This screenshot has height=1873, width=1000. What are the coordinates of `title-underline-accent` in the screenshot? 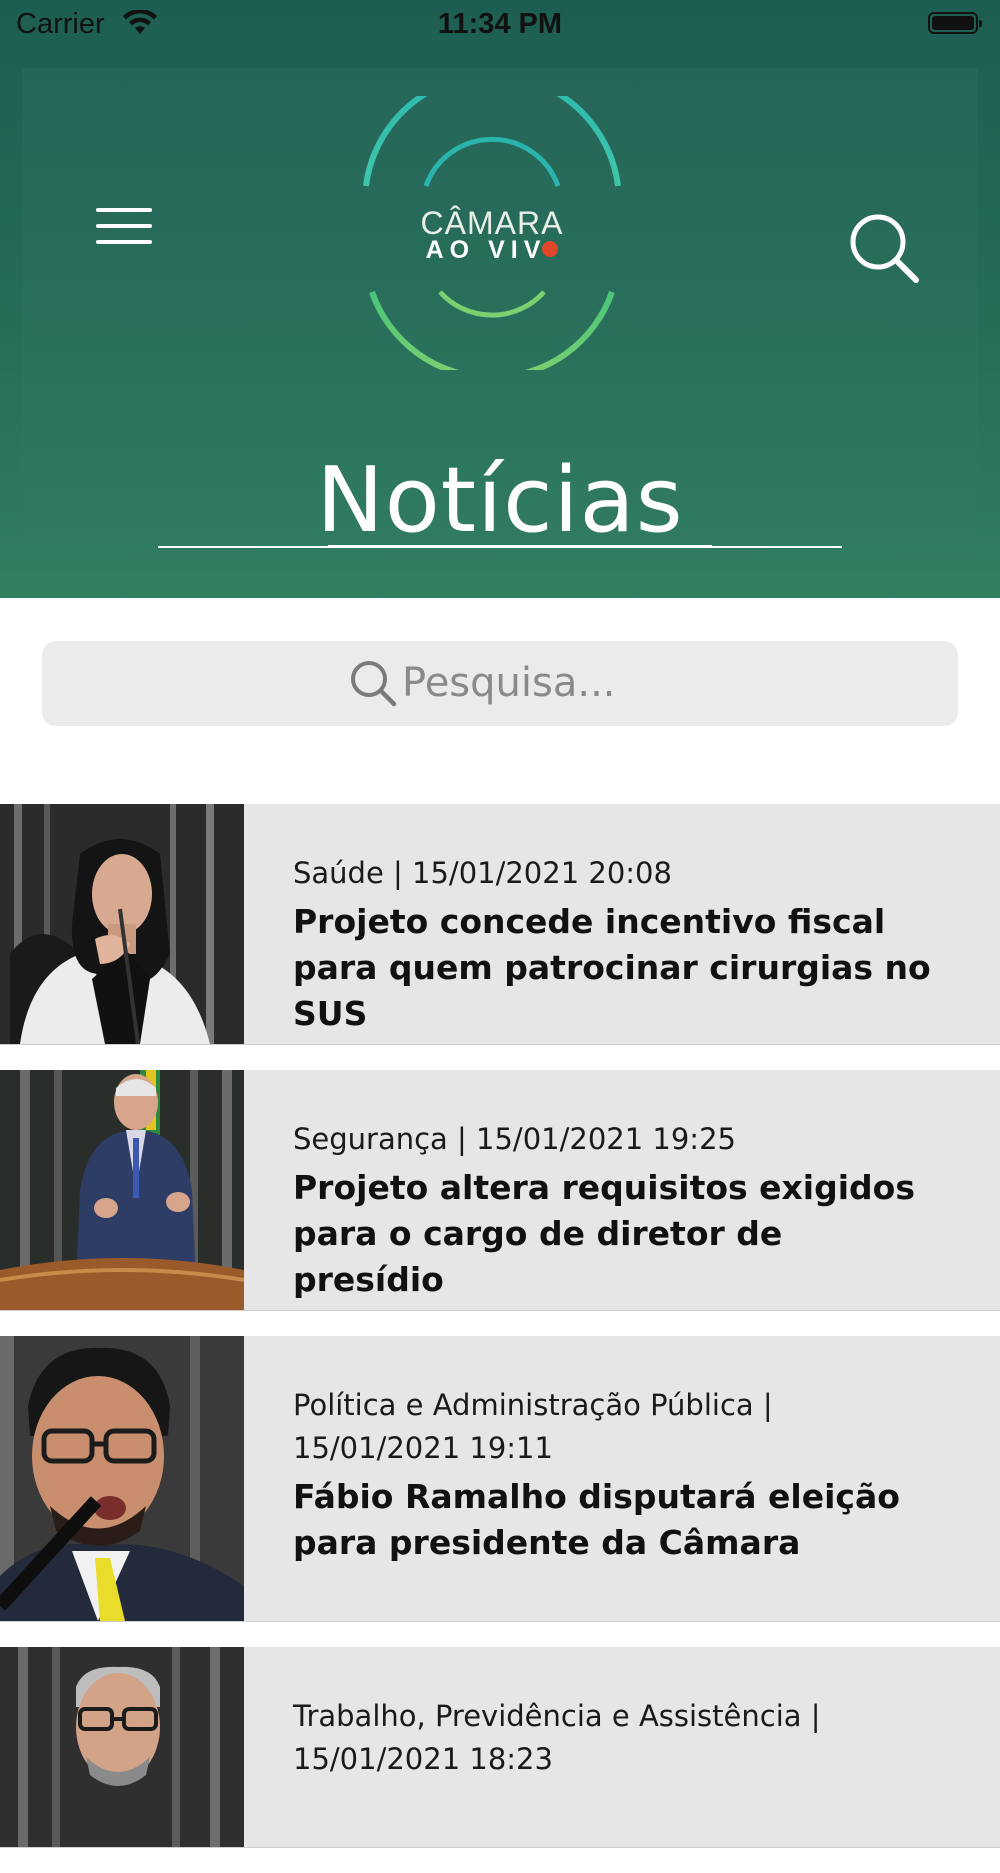 It's located at (520, 546).